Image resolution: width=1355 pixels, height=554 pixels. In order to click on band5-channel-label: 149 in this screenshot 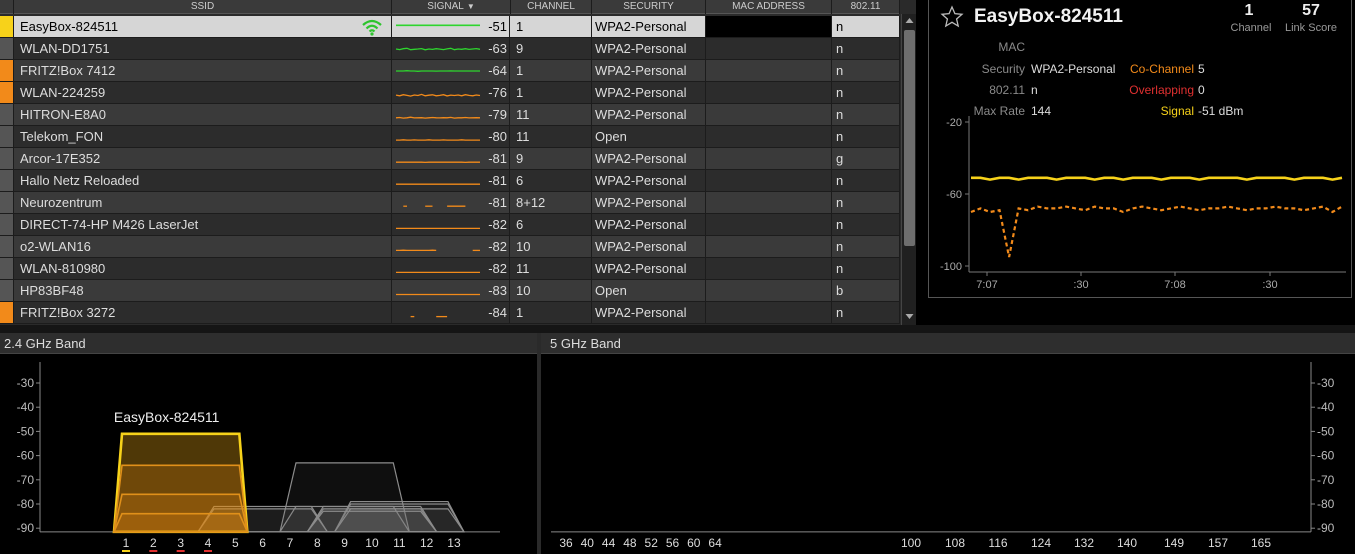, I will do `click(1174, 543)`.